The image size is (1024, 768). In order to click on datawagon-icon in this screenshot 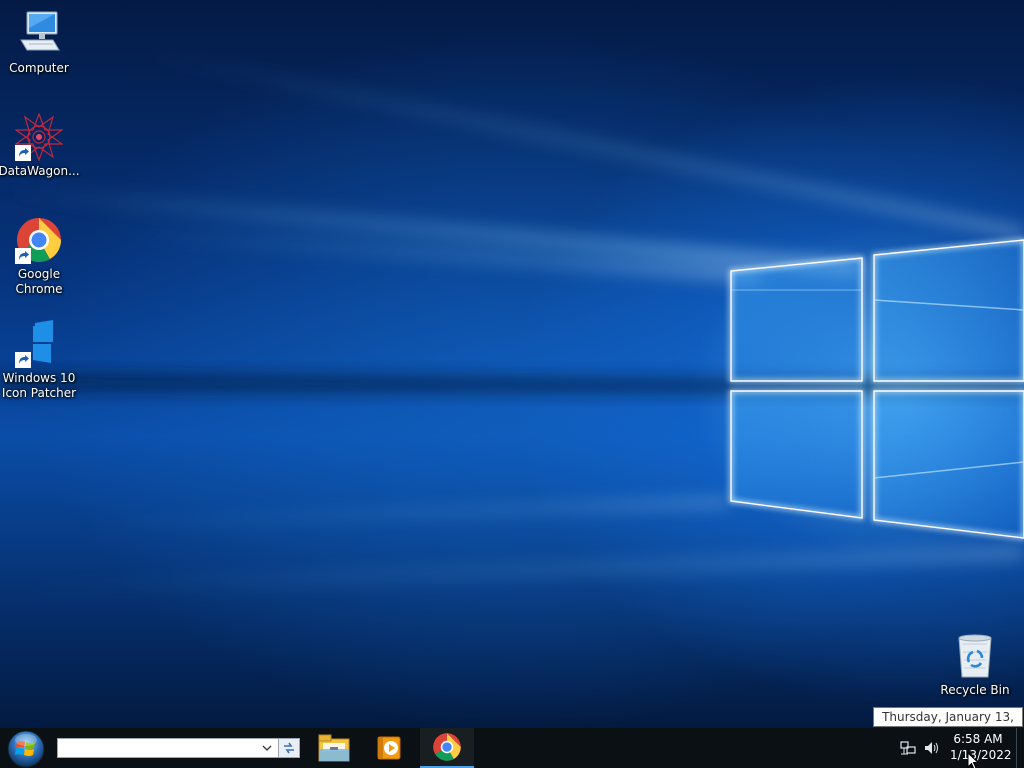, I will do `click(39, 137)`.